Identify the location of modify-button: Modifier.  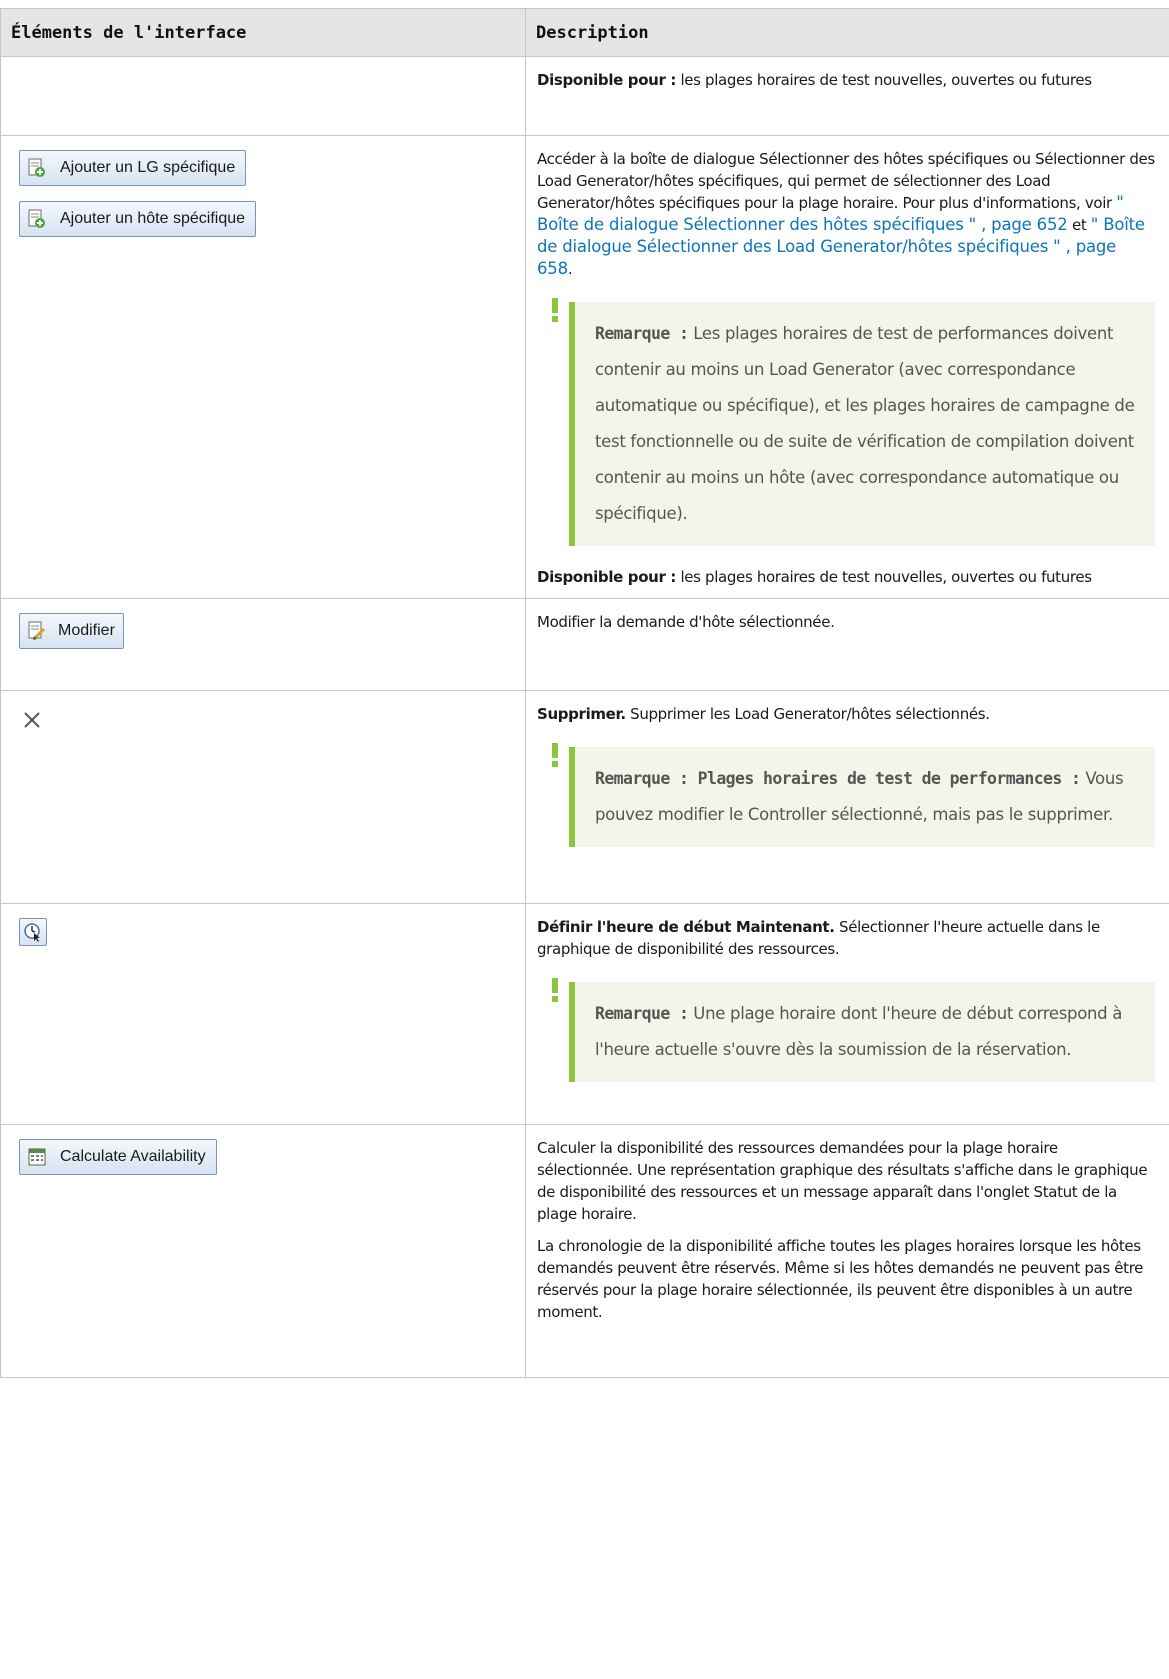
(71, 631).